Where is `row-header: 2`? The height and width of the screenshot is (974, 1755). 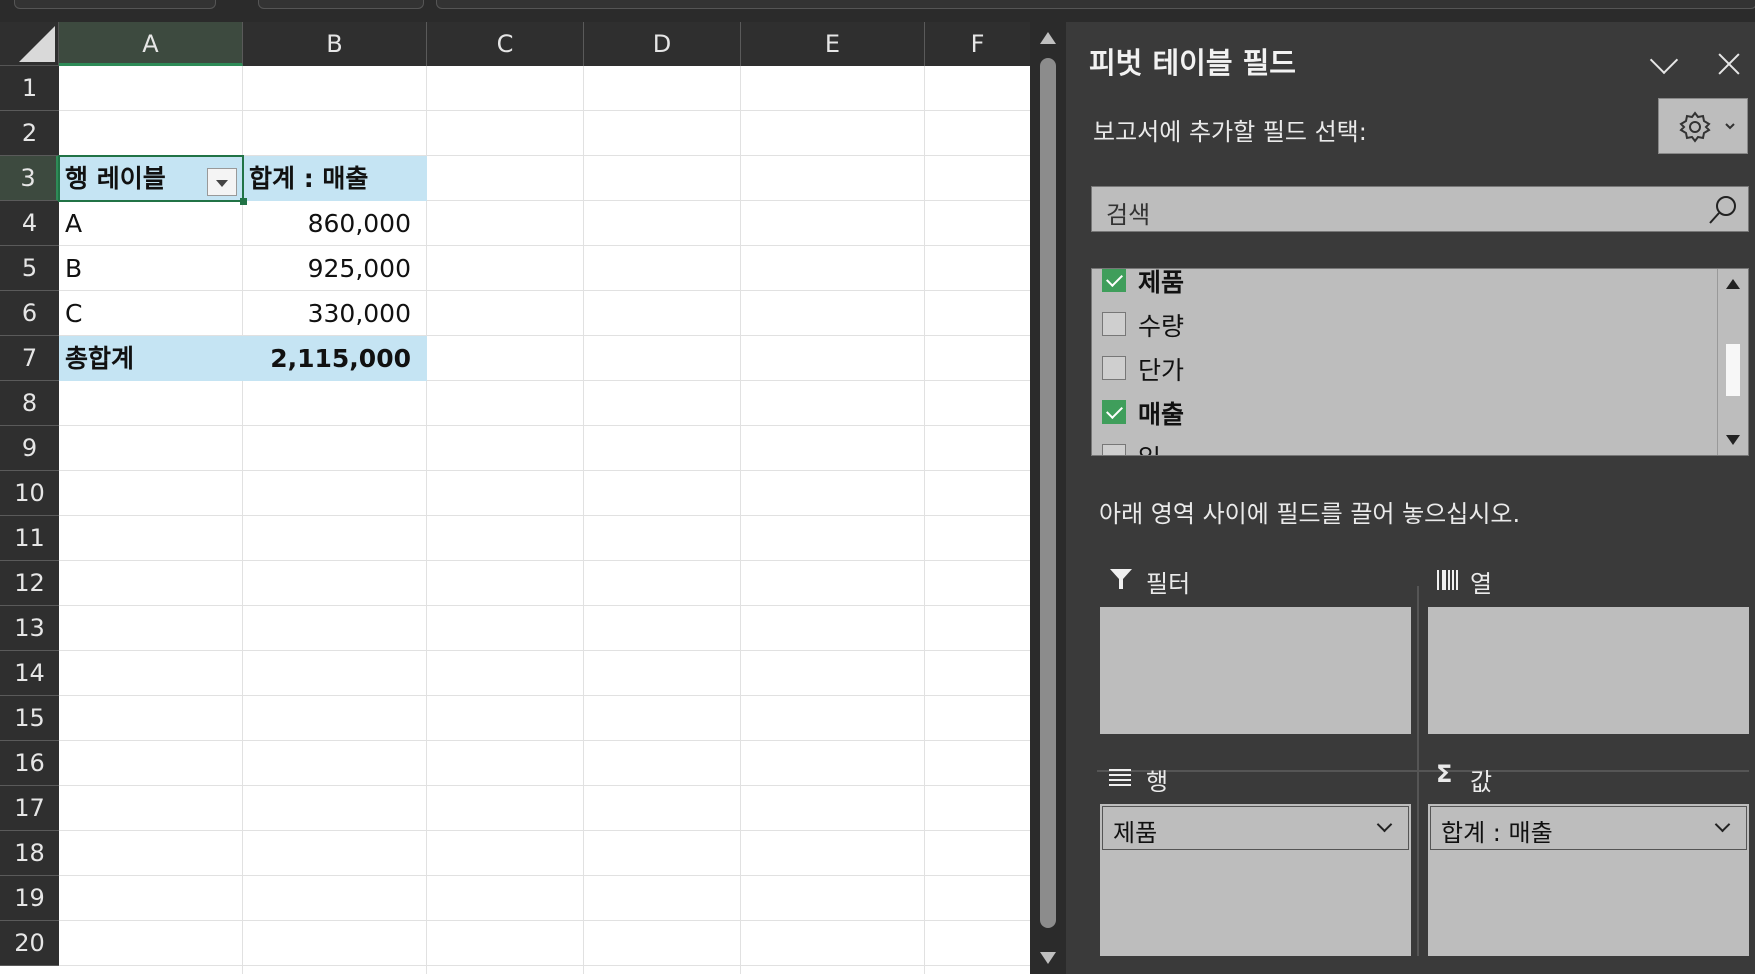 row-header: 2 is located at coordinates (29, 133).